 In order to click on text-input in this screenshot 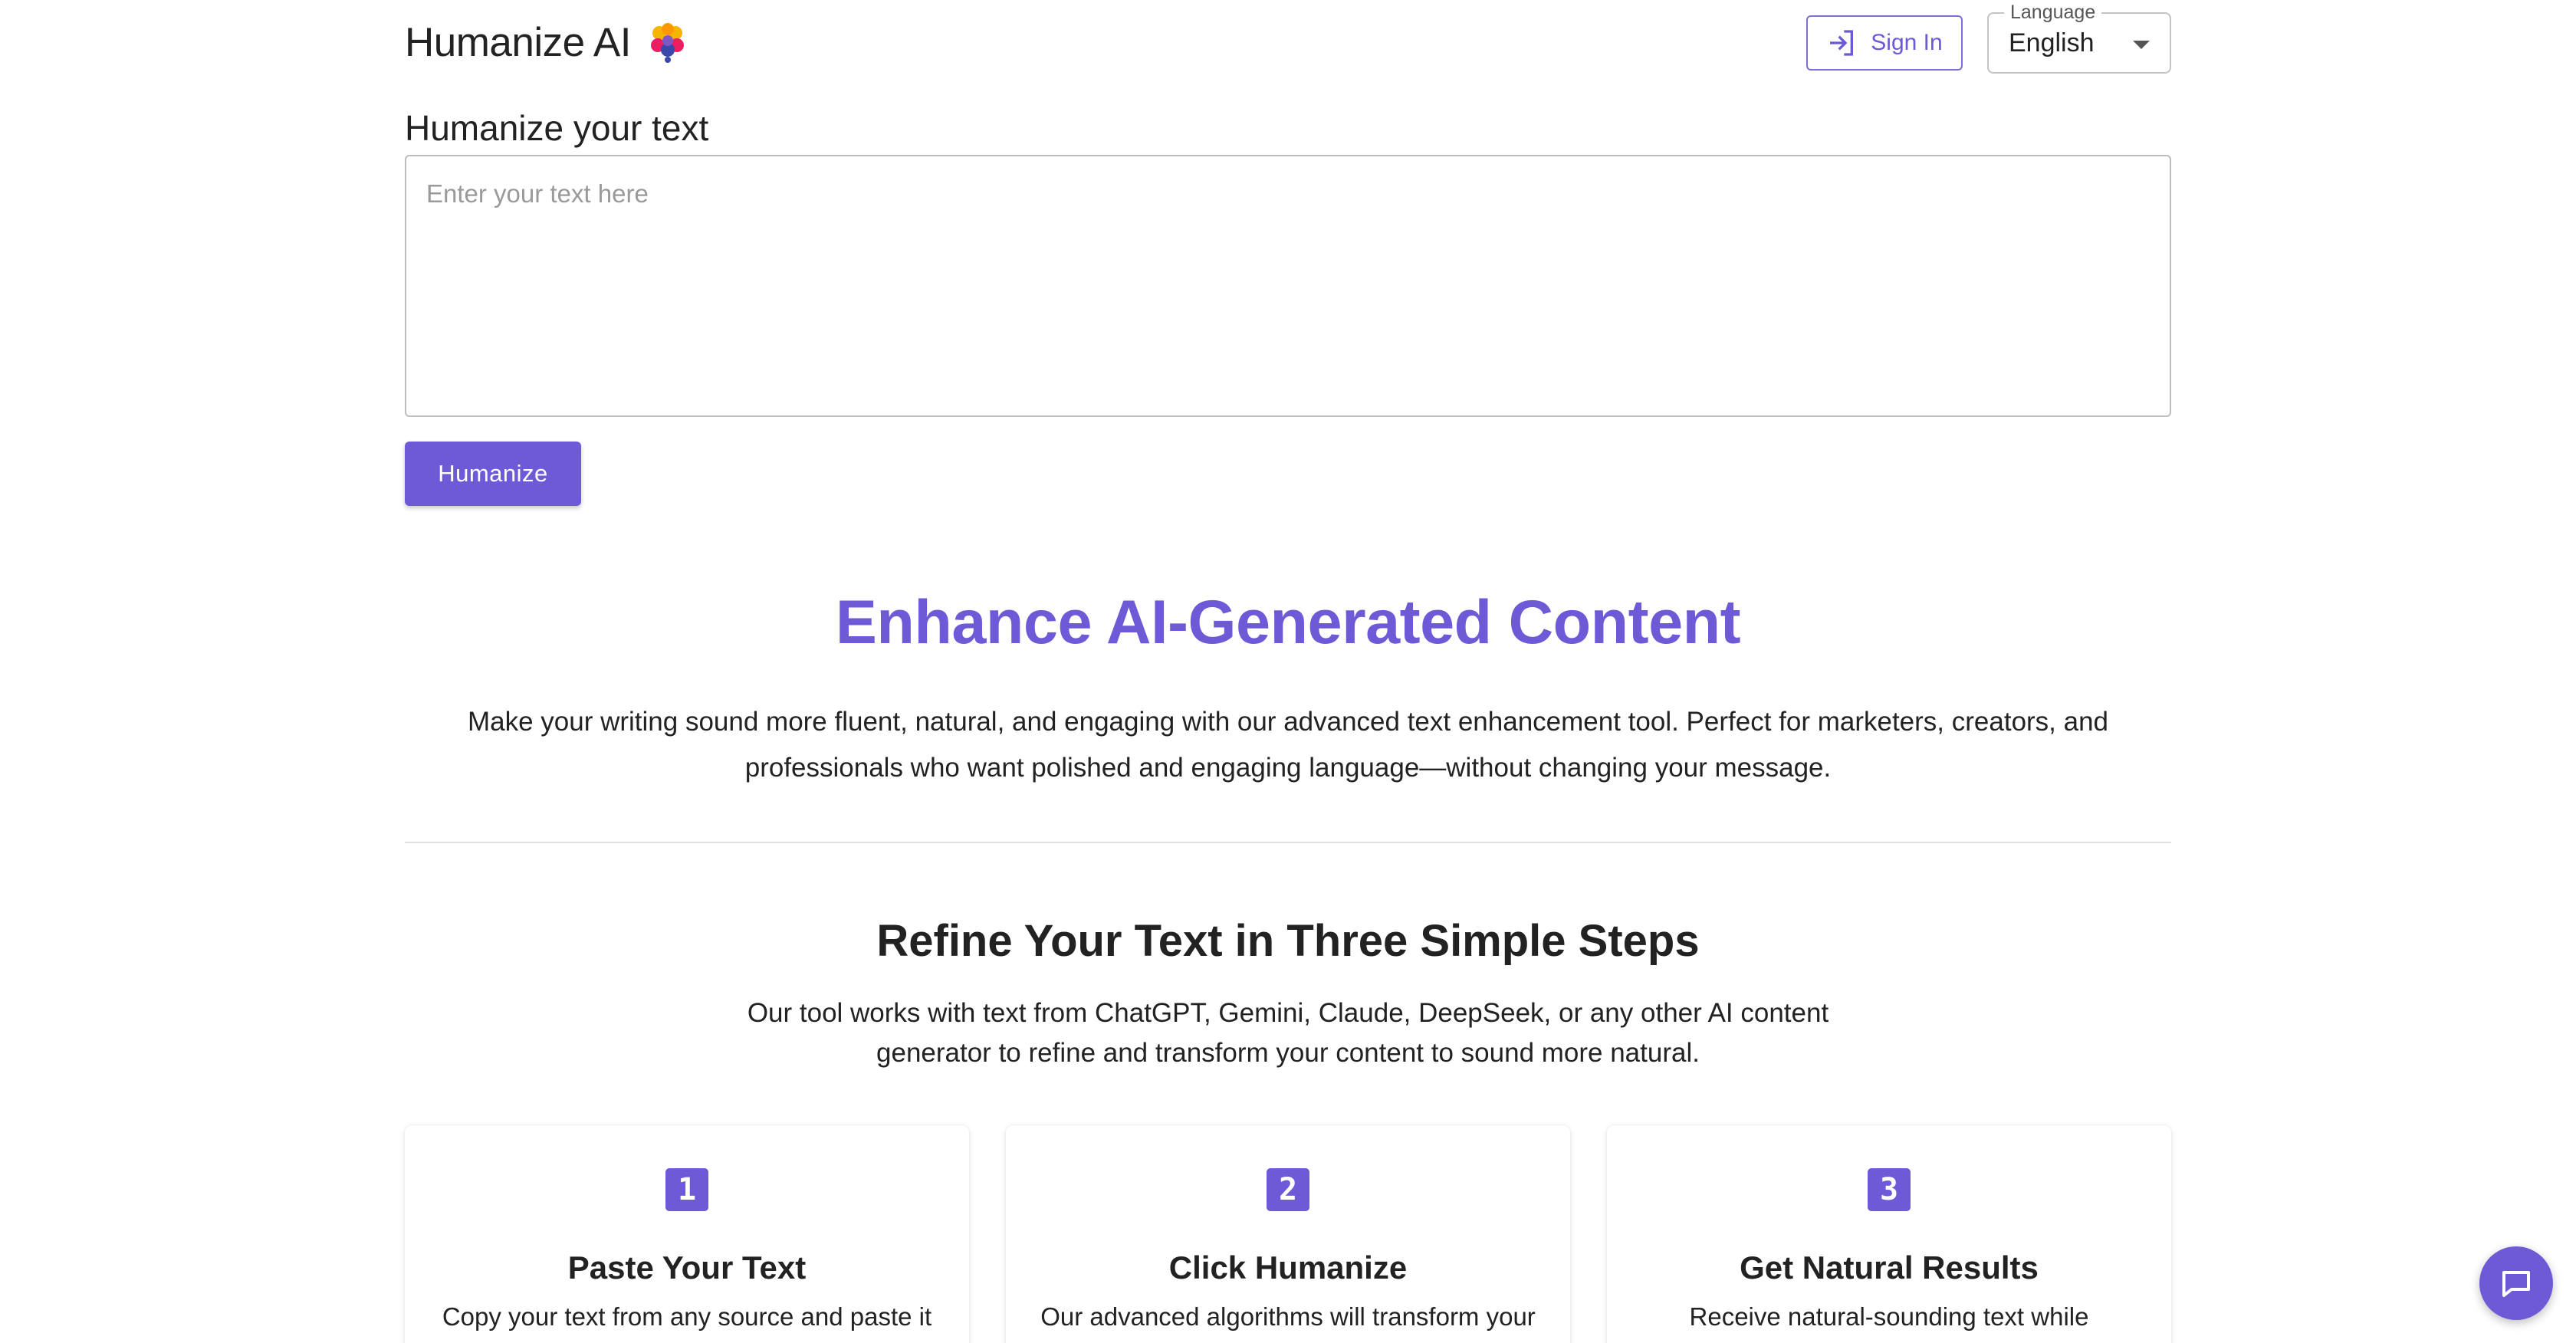, I will do `click(1288, 286)`.